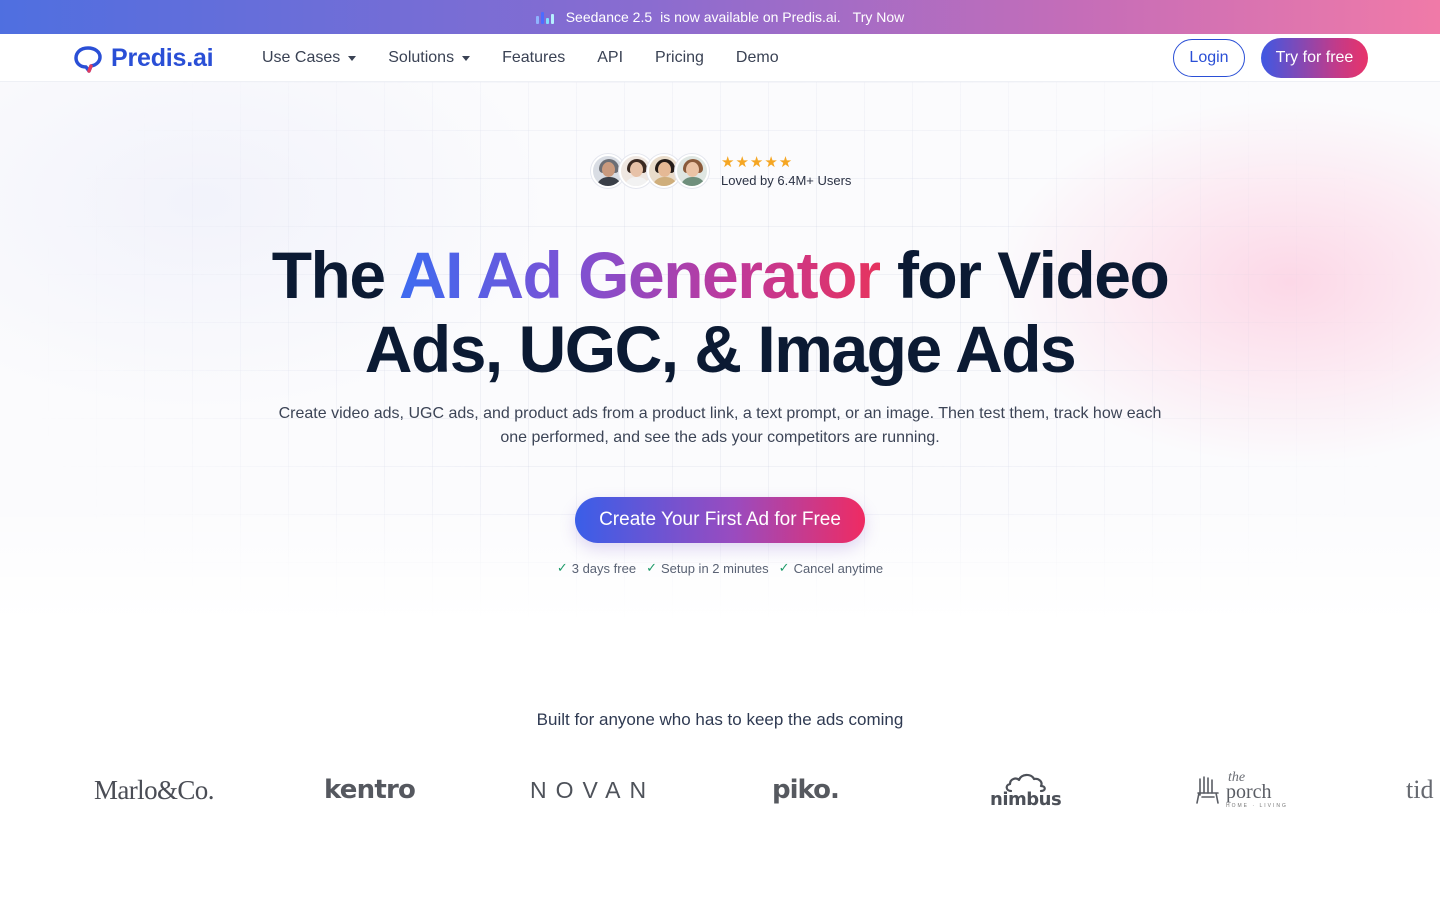 This screenshot has width=1440, height=900. What do you see at coordinates (692, 171) in the screenshot?
I see `avatar` at bounding box center [692, 171].